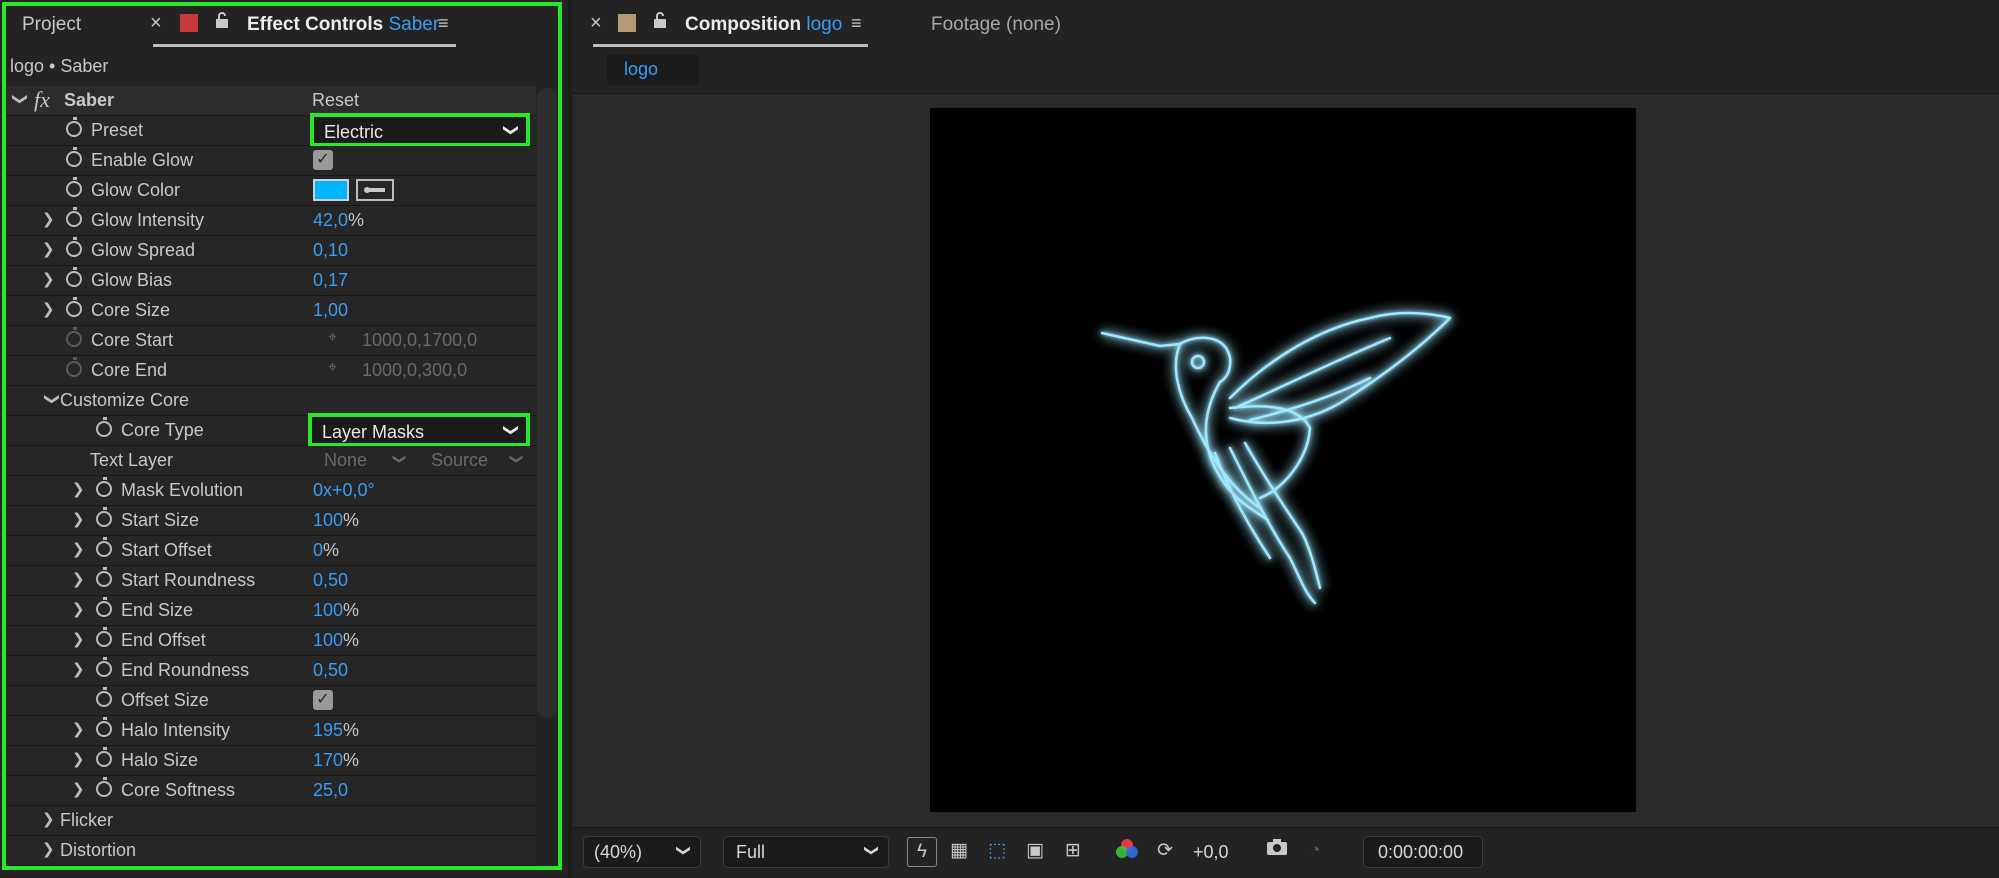 Image resolution: width=1999 pixels, height=878 pixels. Describe the element at coordinates (1073, 851) in the screenshot. I see `grid-guides-icon: ⊞` at that location.